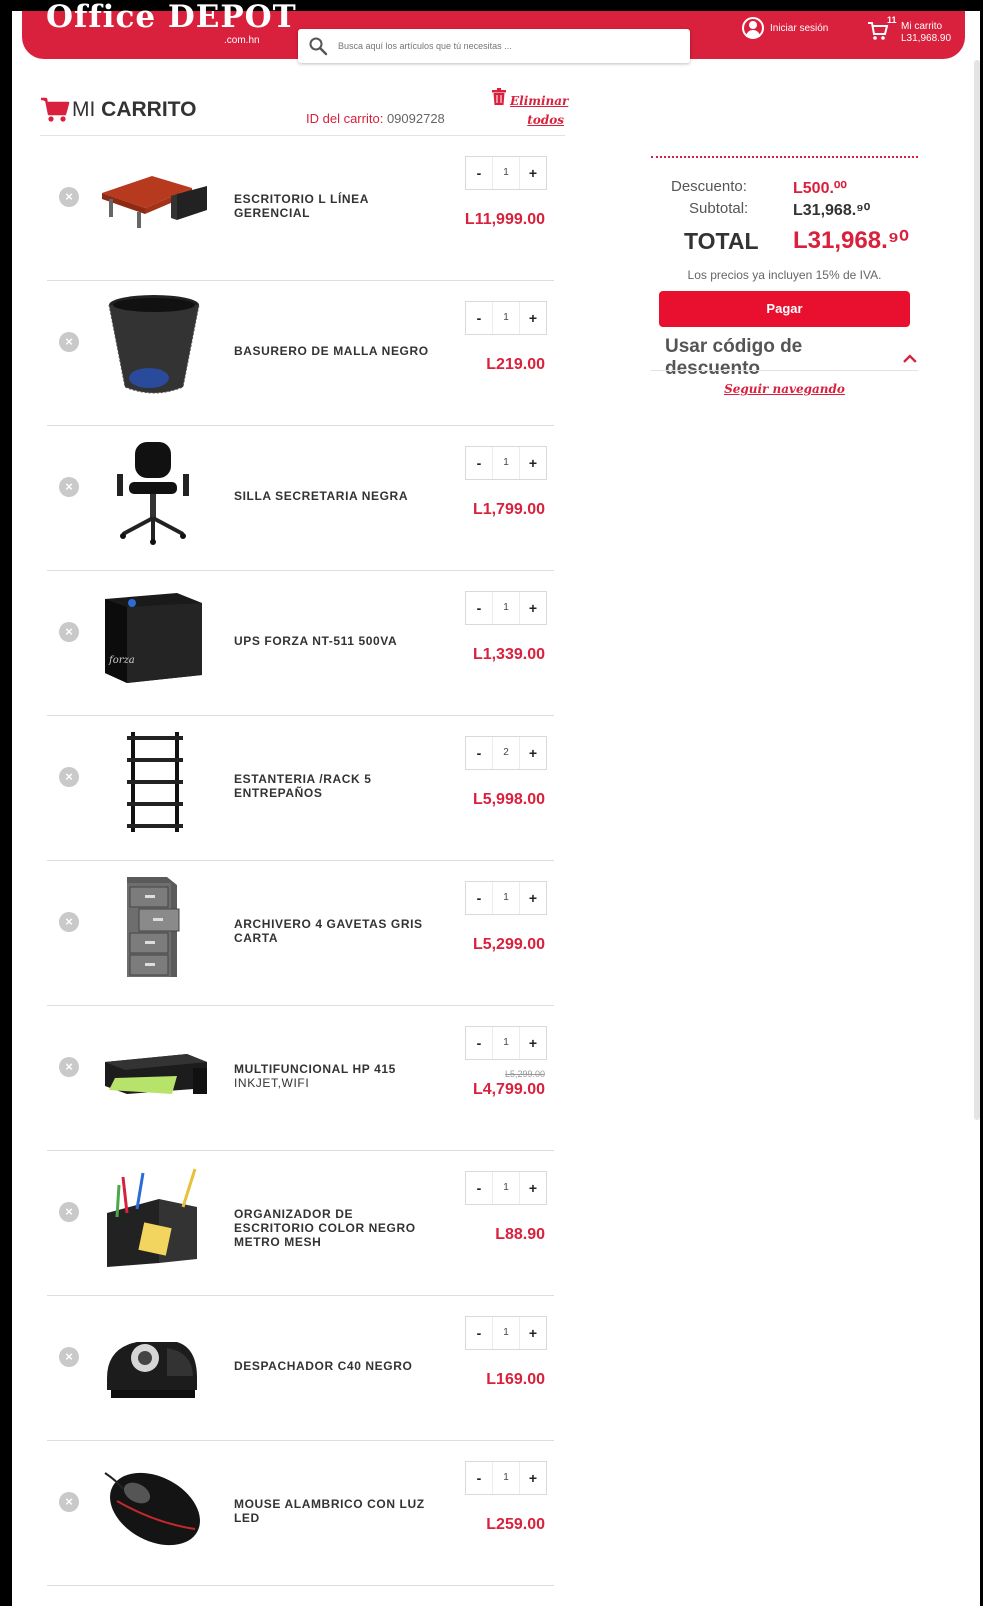  I want to click on item-price: L5,998.00, so click(508, 799).